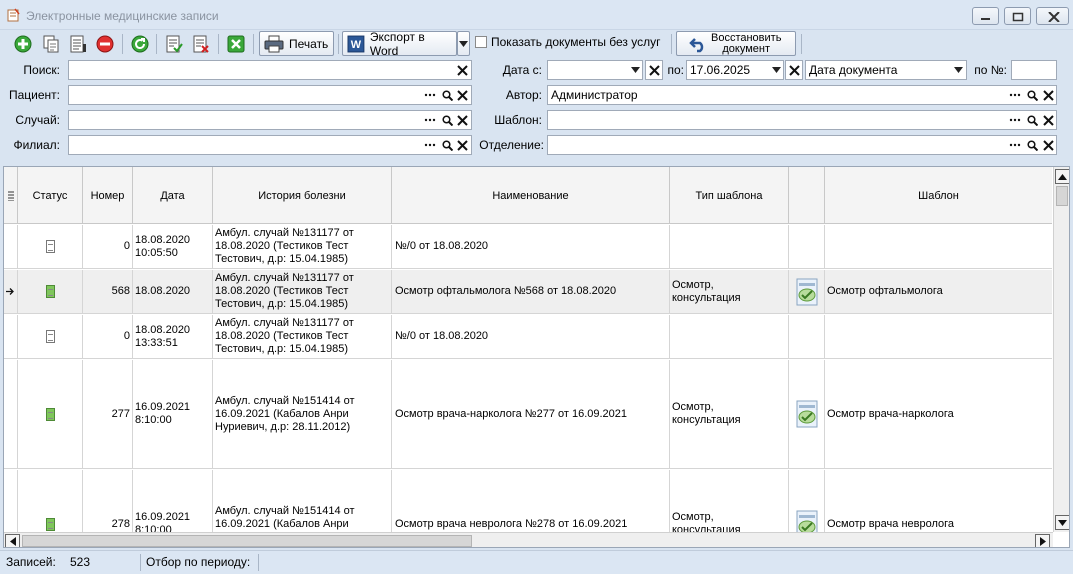 Image resolution: width=1073 pixels, height=574 pixels. Describe the element at coordinates (802, 95) in the screenshot. I see `author-input: Администратор` at that location.